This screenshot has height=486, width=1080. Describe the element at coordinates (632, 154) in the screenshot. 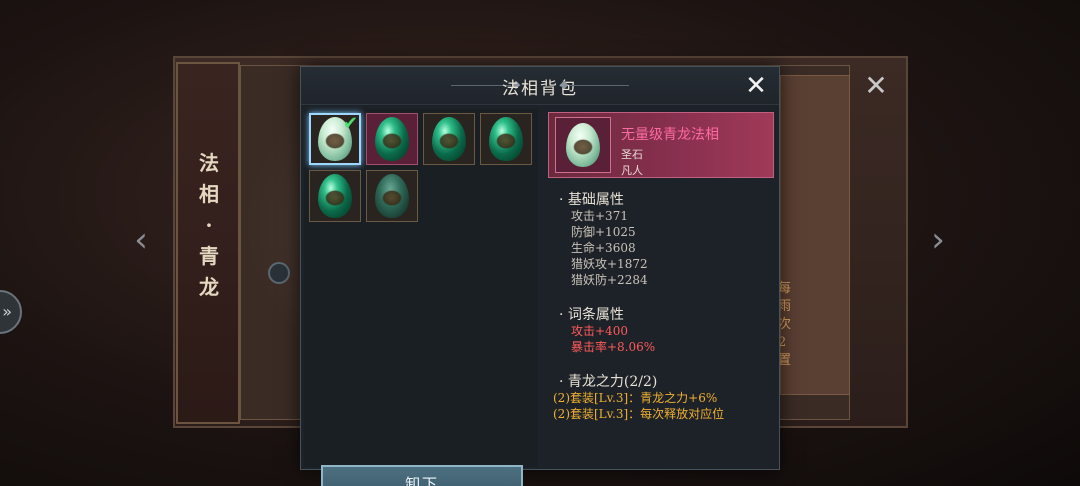

I see `item-type: 圣石` at that location.